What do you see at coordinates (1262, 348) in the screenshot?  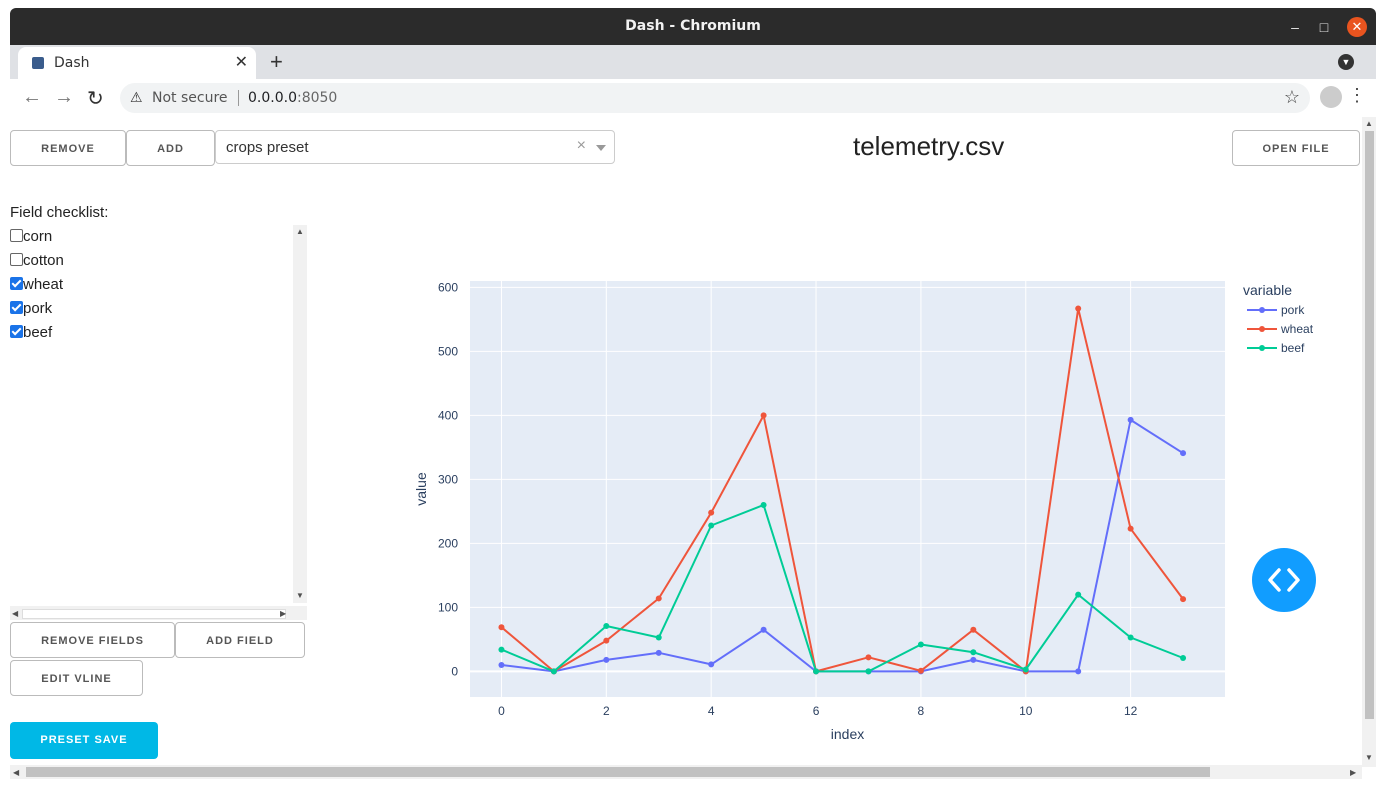 I see `legend-marker-beef` at bounding box center [1262, 348].